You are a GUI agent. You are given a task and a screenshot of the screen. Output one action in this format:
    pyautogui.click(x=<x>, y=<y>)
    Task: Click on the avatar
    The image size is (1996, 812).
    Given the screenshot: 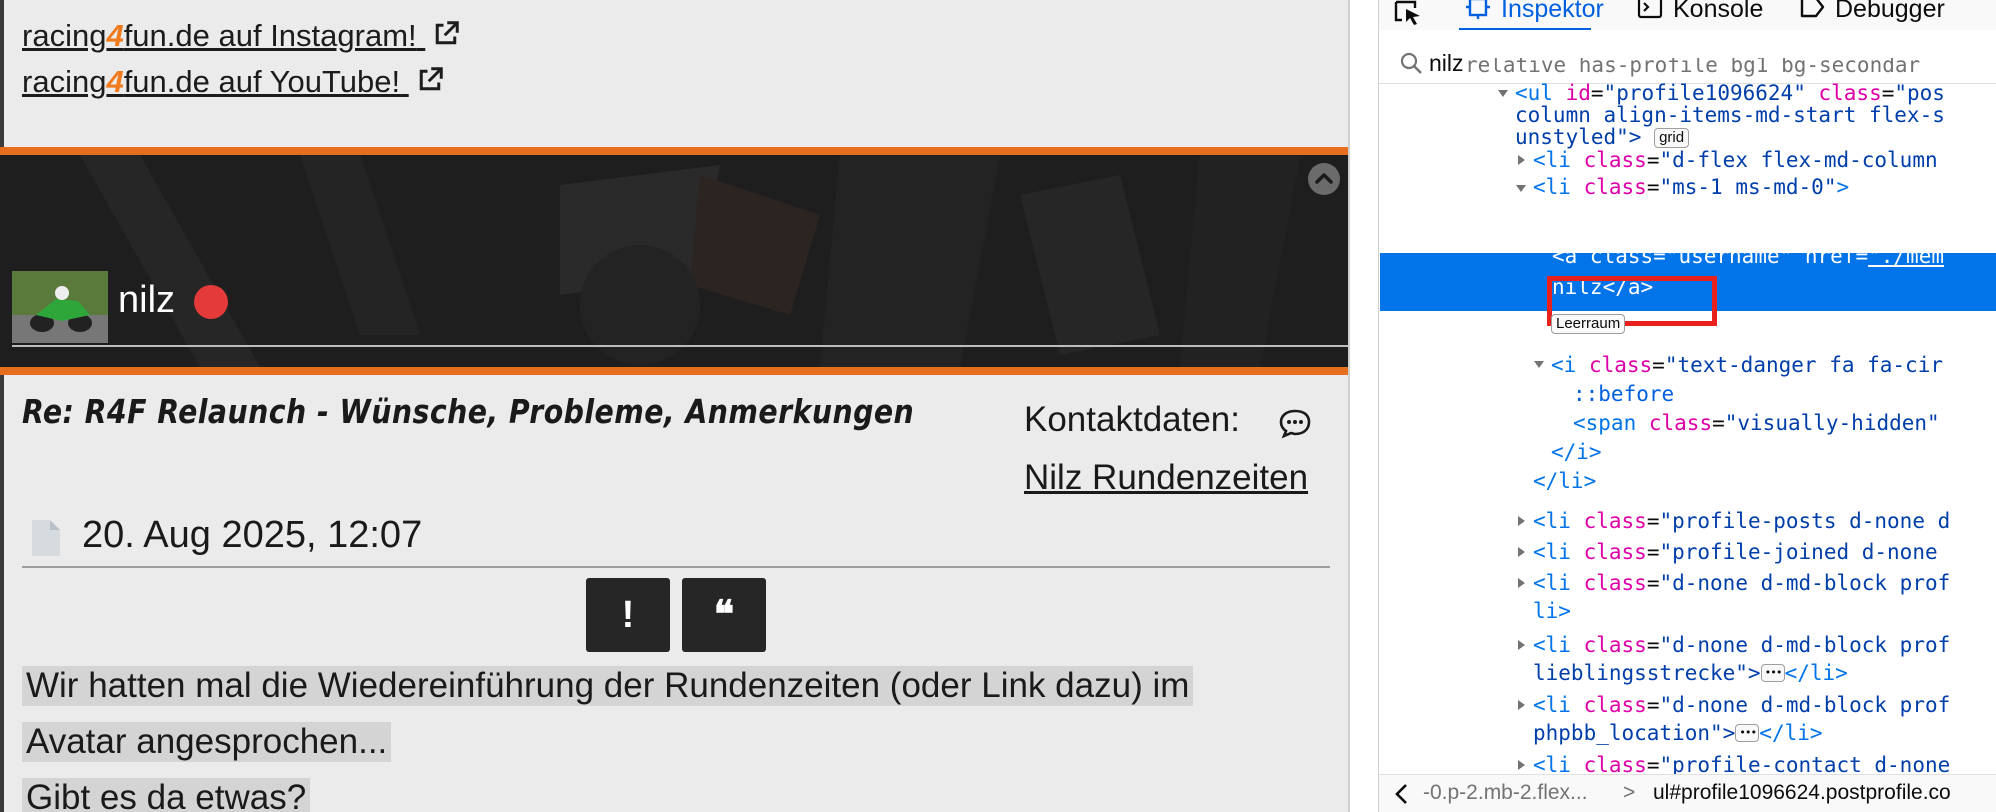 What is the action you would take?
    pyautogui.click(x=60, y=307)
    